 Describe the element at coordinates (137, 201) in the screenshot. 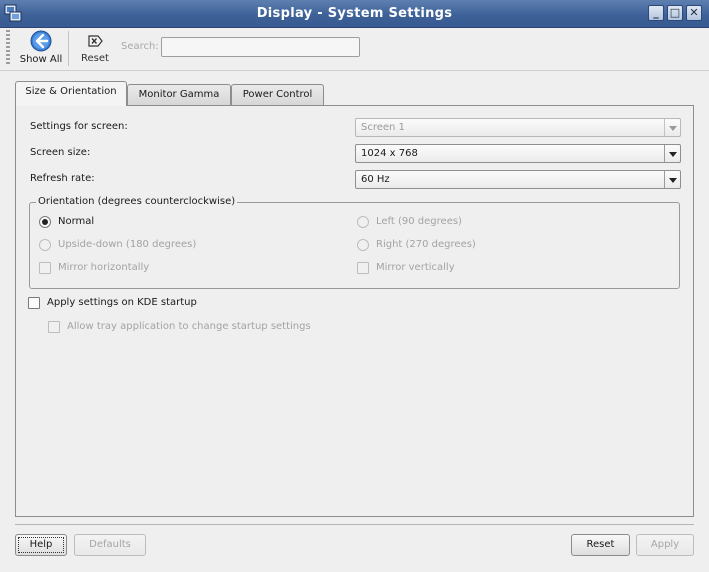

I see `orientation-group-title: Orientation (degrees counterclockwise)` at that location.